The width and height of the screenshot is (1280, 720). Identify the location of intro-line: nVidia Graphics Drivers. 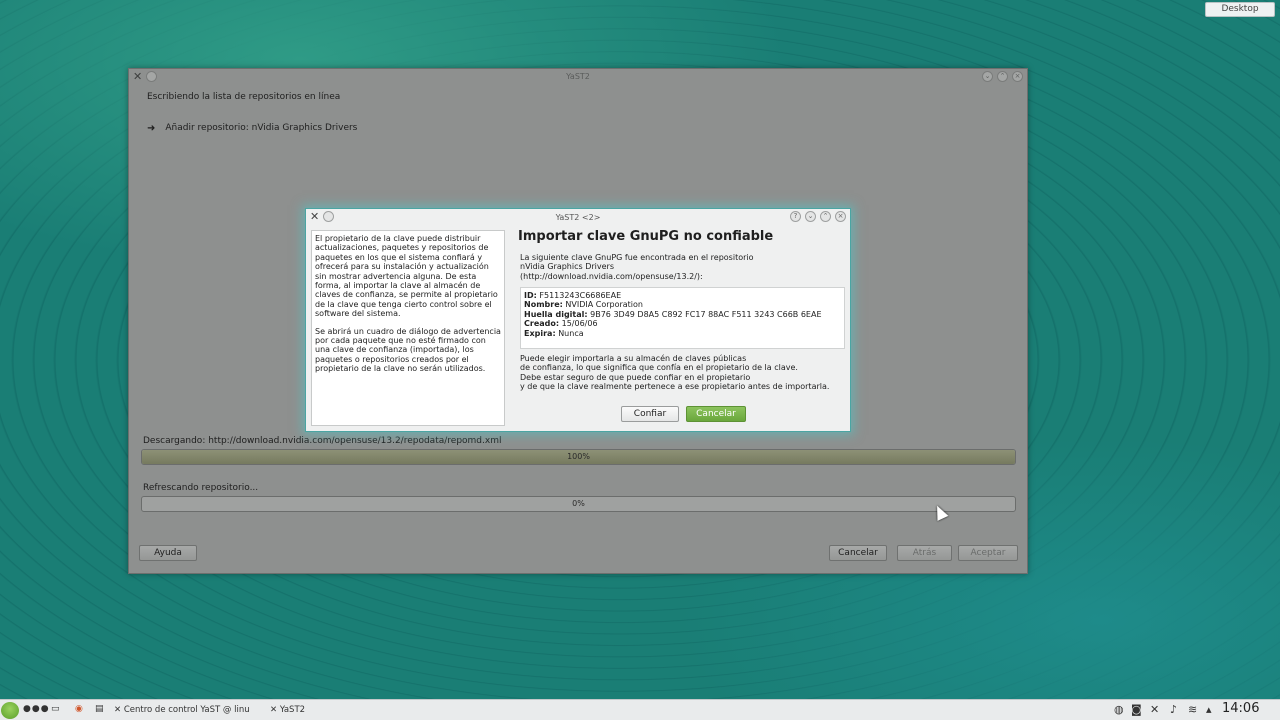
(567, 267).